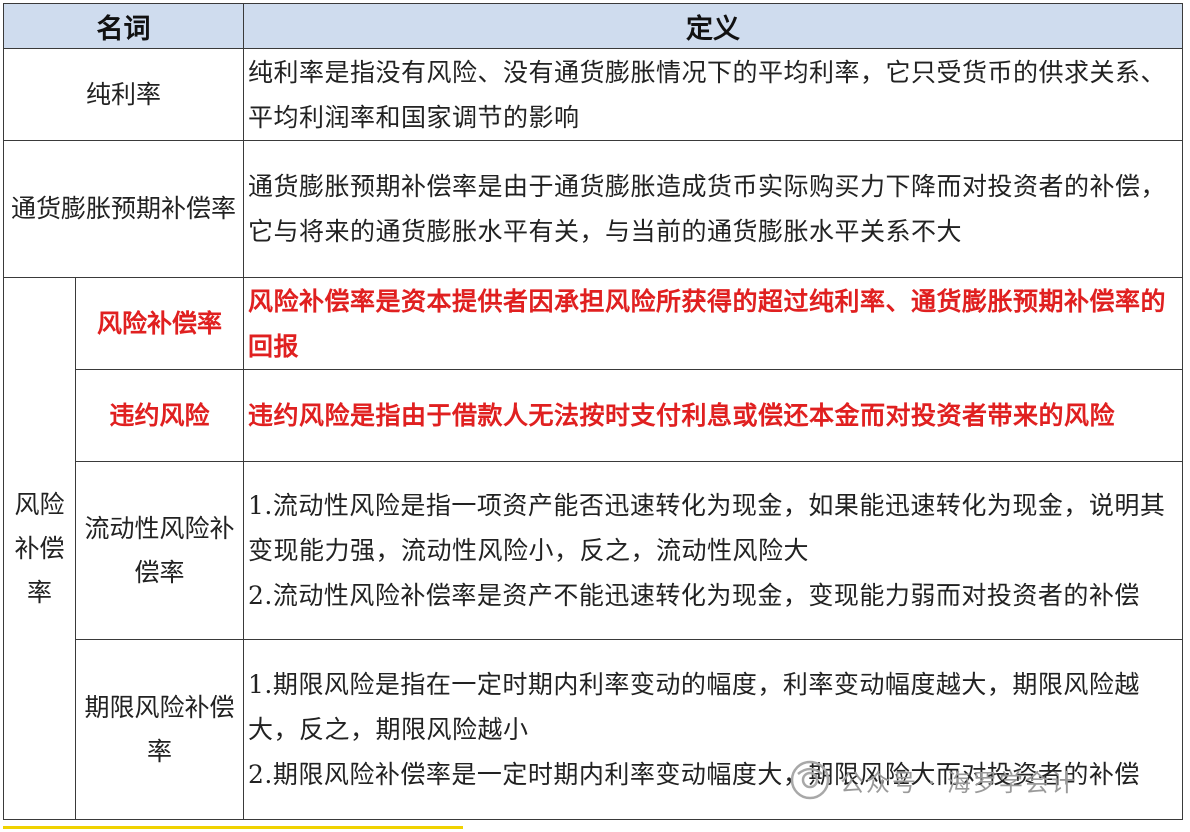 This screenshot has height=832, width=1190. What do you see at coordinates (713, 415) in the screenshot?
I see `definition-default-risk: 违约风险是指由于借款人无法按时支付利息或偿还本金而对投资者带来的风险` at bounding box center [713, 415].